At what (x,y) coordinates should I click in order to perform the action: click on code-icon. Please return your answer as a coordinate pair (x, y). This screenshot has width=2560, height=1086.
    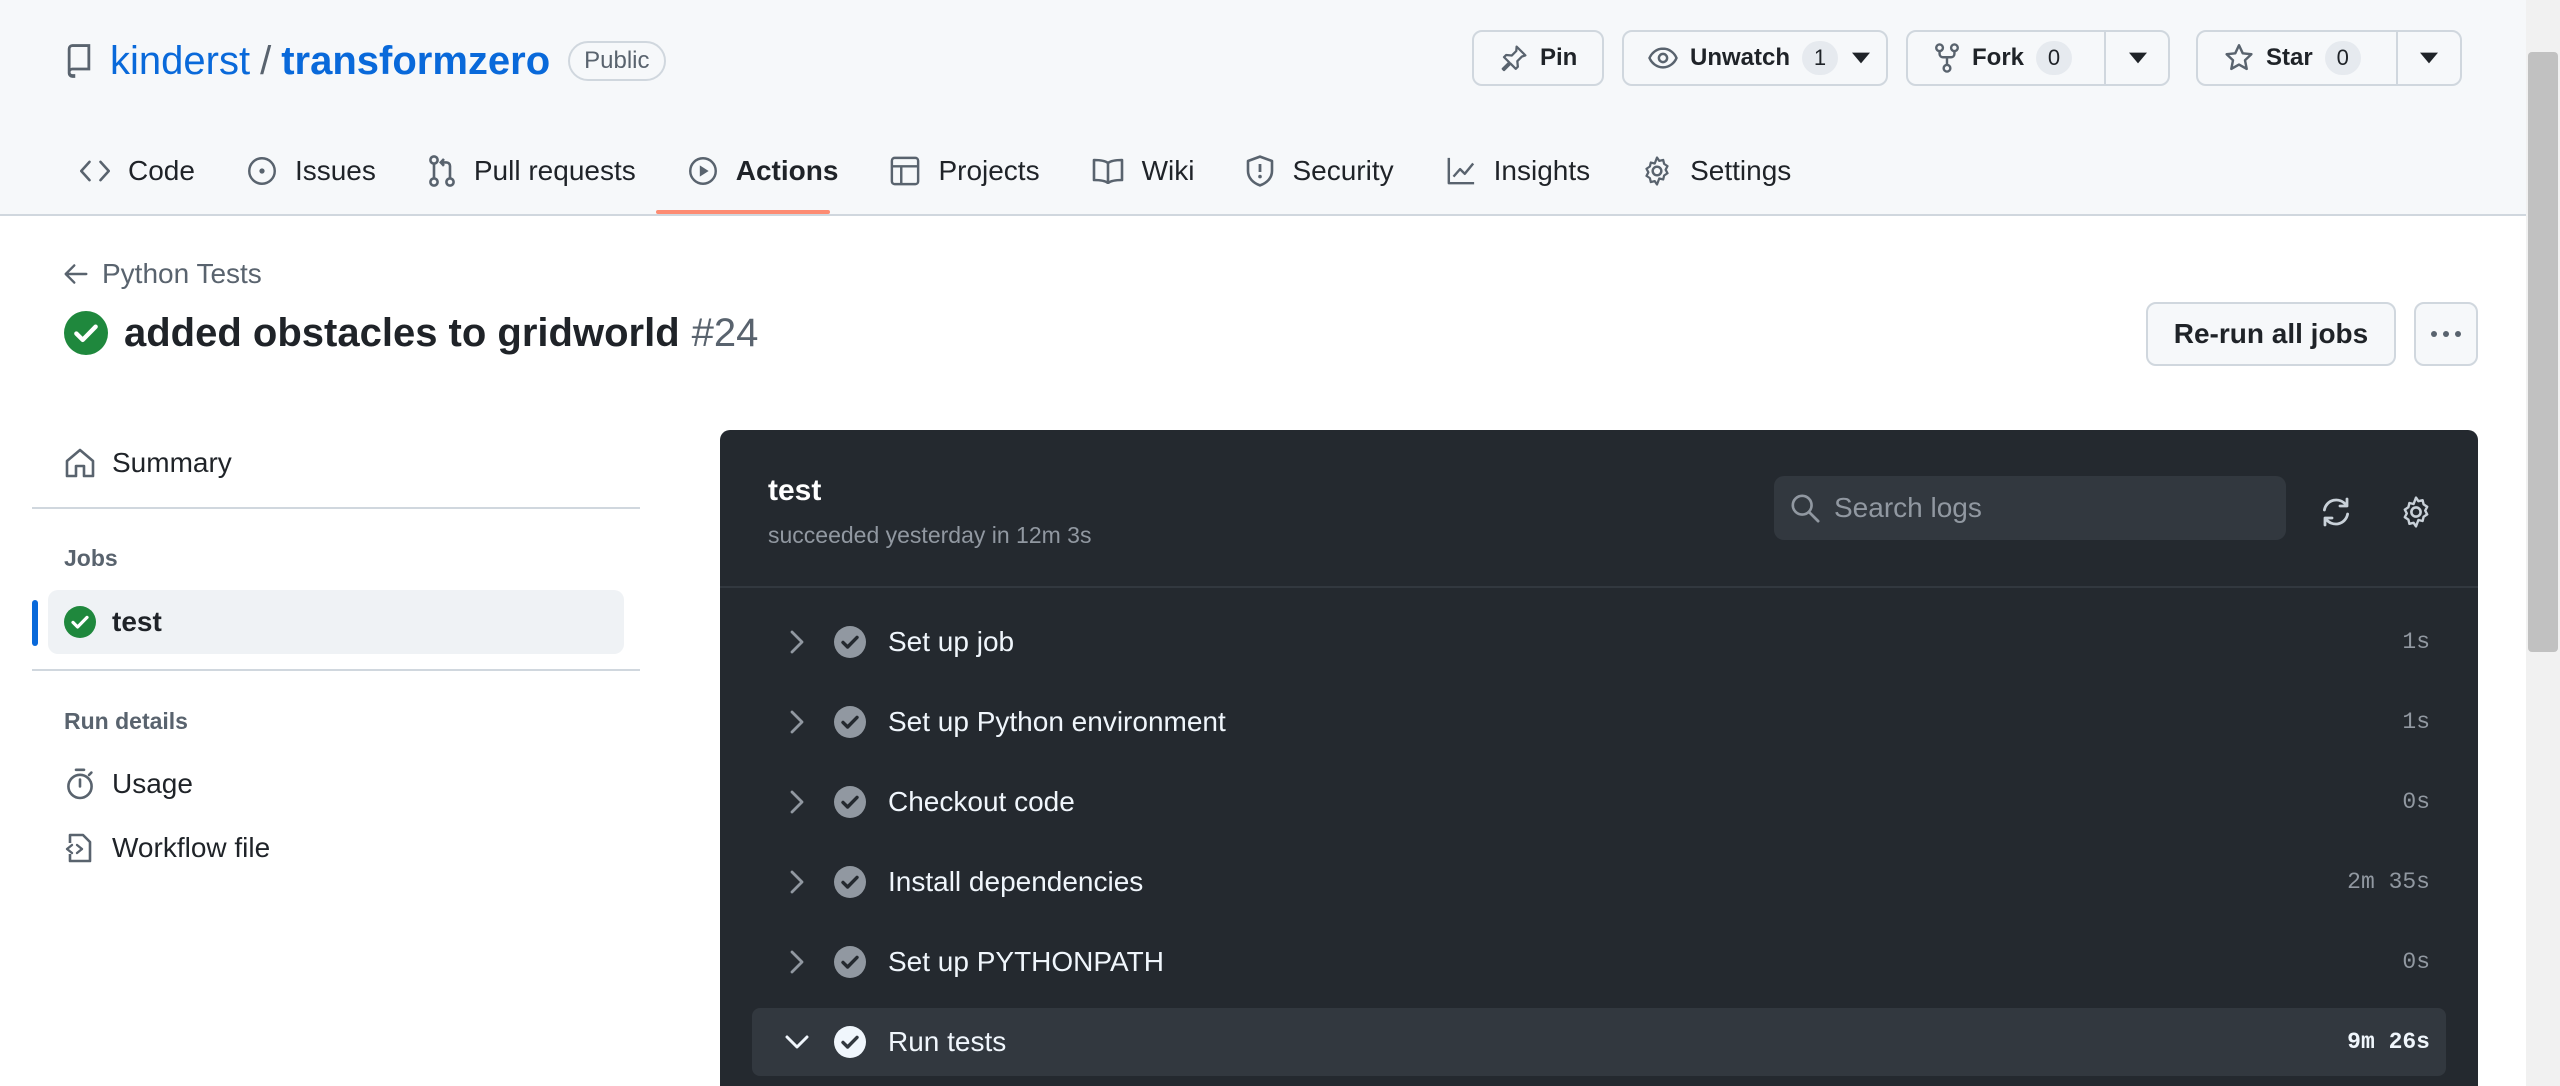
    Looking at the image, I should click on (95, 171).